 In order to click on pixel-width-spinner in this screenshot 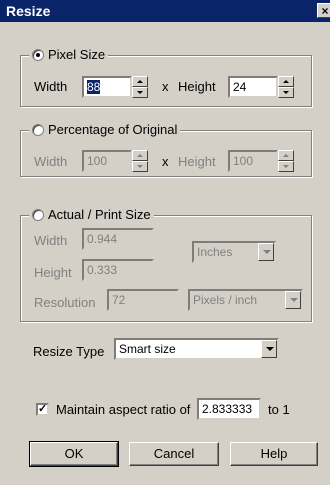, I will do `click(140, 87)`.